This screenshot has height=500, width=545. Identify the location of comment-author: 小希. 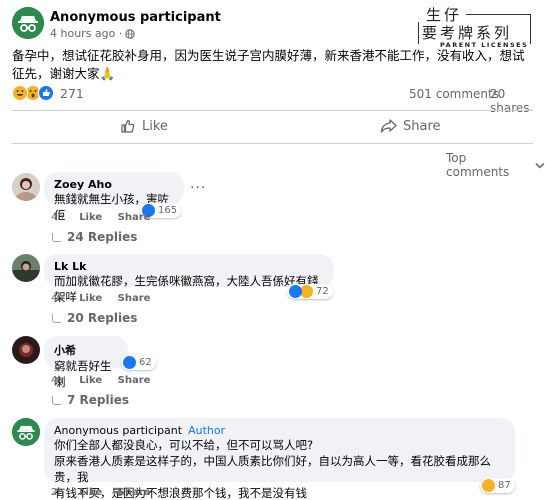
(86, 350).